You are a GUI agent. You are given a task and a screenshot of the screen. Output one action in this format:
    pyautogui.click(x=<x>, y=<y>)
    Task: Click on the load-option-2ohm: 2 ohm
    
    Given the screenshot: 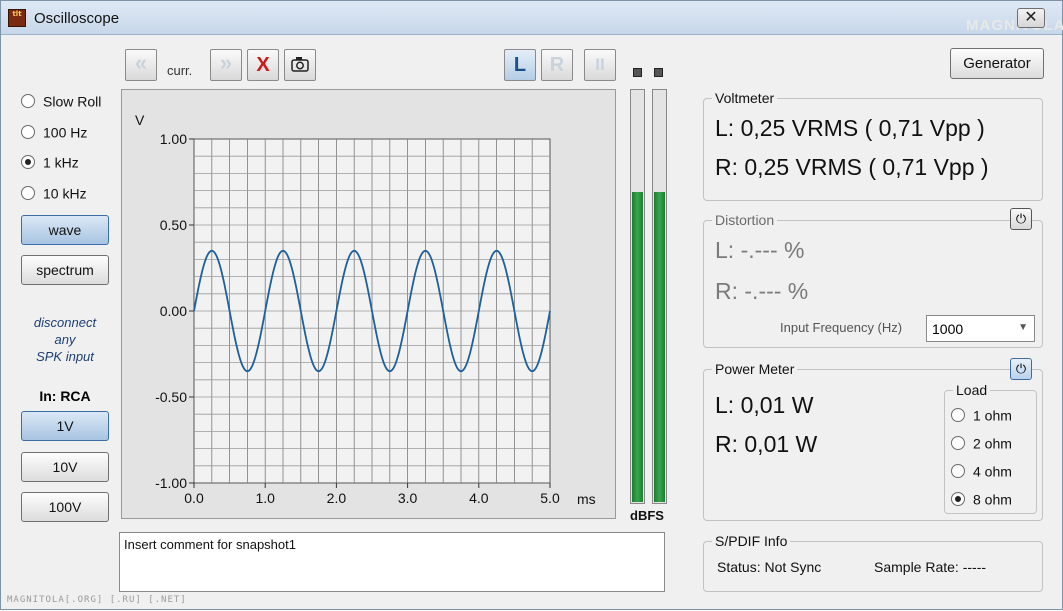 What is the action you would take?
    pyautogui.click(x=981, y=444)
    